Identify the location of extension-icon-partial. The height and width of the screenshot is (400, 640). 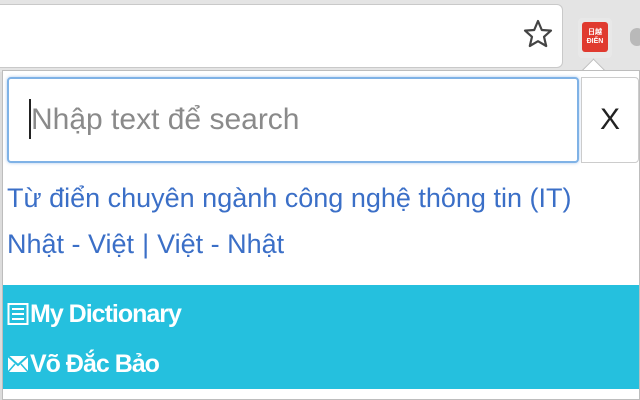
(635, 37).